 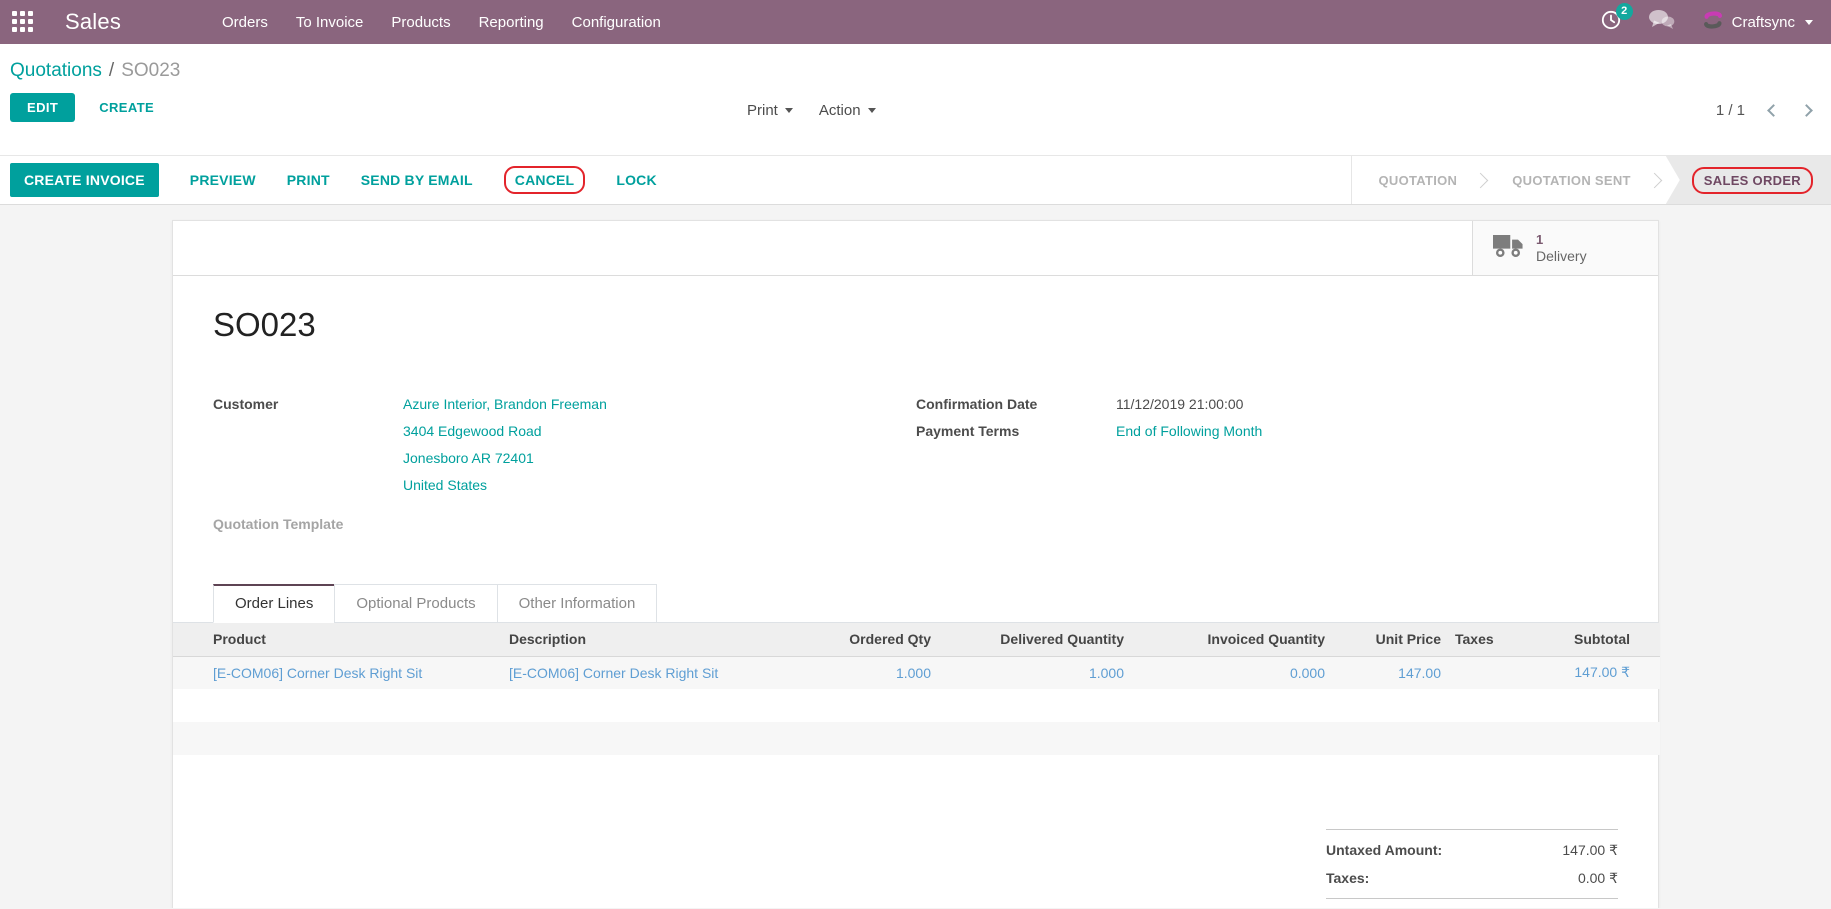 What do you see at coordinates (246, 404) in the screenshot?
I see `customer-label: Customer` at bounding box center [246, 404].